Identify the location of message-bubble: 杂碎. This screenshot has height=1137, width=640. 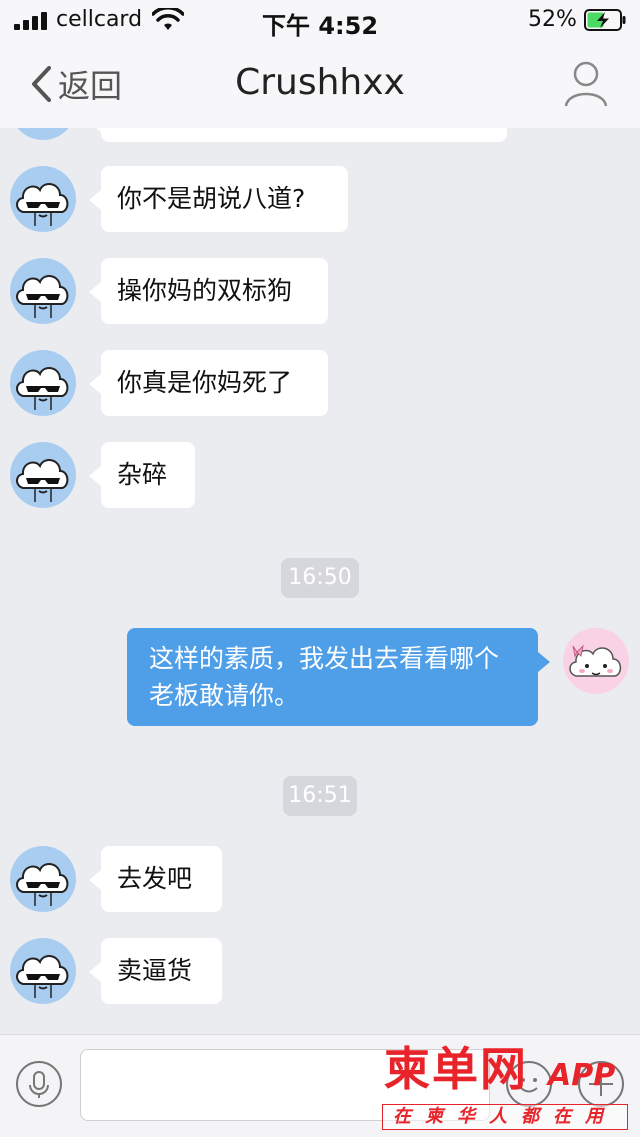
(142, 475).